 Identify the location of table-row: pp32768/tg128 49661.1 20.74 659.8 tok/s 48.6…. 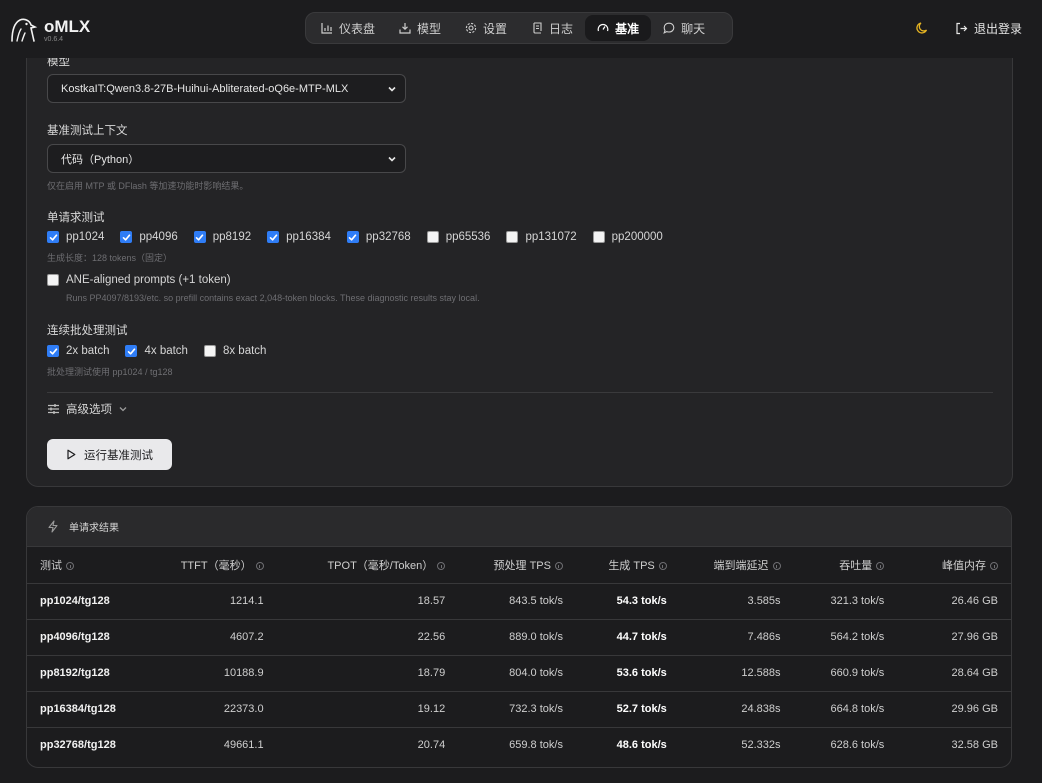
(519, 745).